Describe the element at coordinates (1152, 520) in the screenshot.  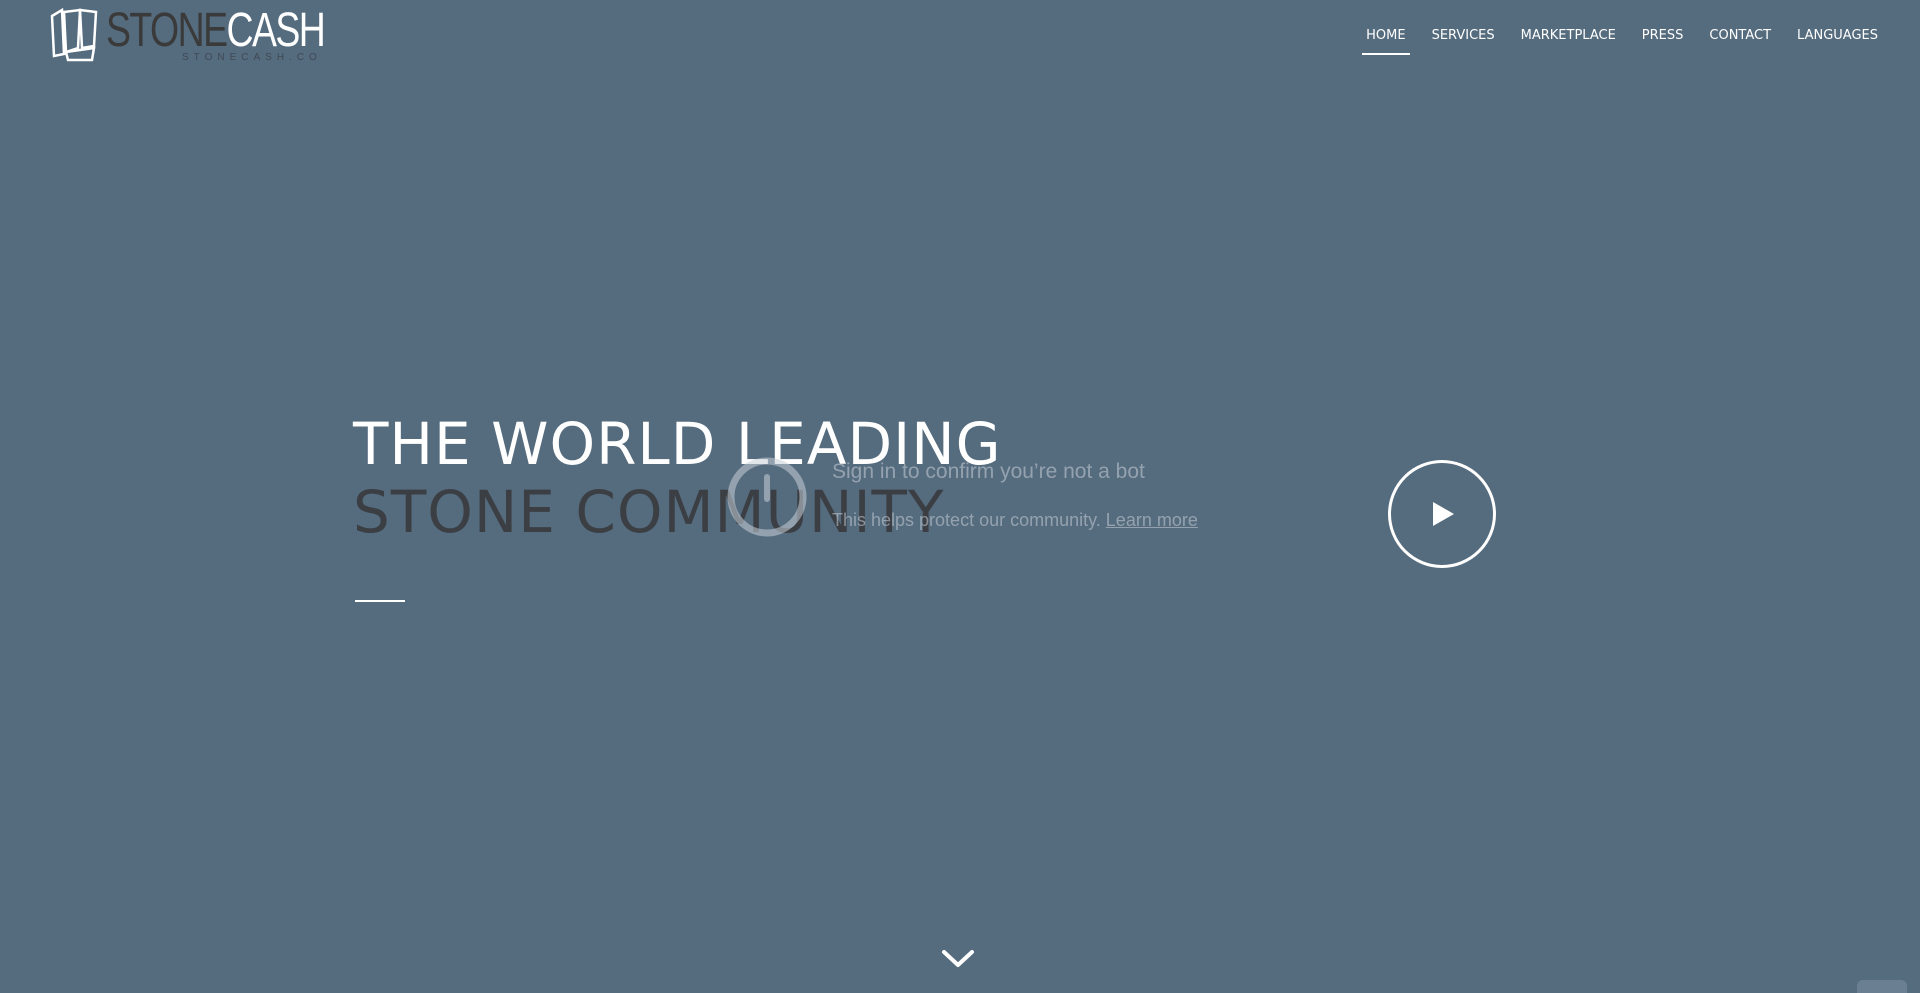
I see `learn-more-link: Learn more` at that location.